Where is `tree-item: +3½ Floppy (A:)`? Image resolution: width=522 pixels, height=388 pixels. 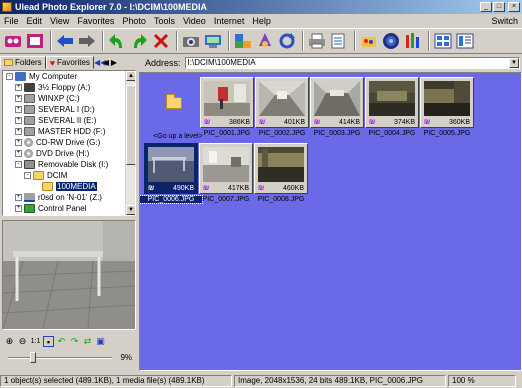 tree-item: +3½ Floppy (A:) is located at coordinates (69, 87).